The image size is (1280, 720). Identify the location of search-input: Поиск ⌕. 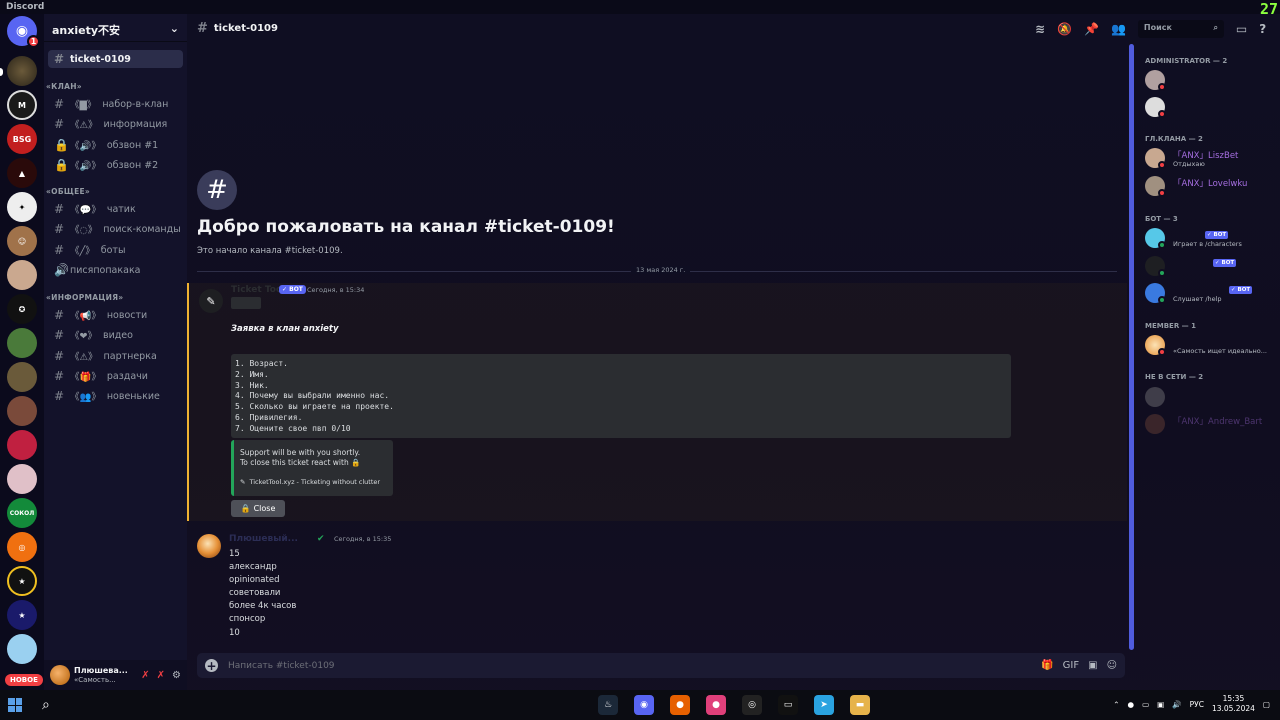
(1180, 29).